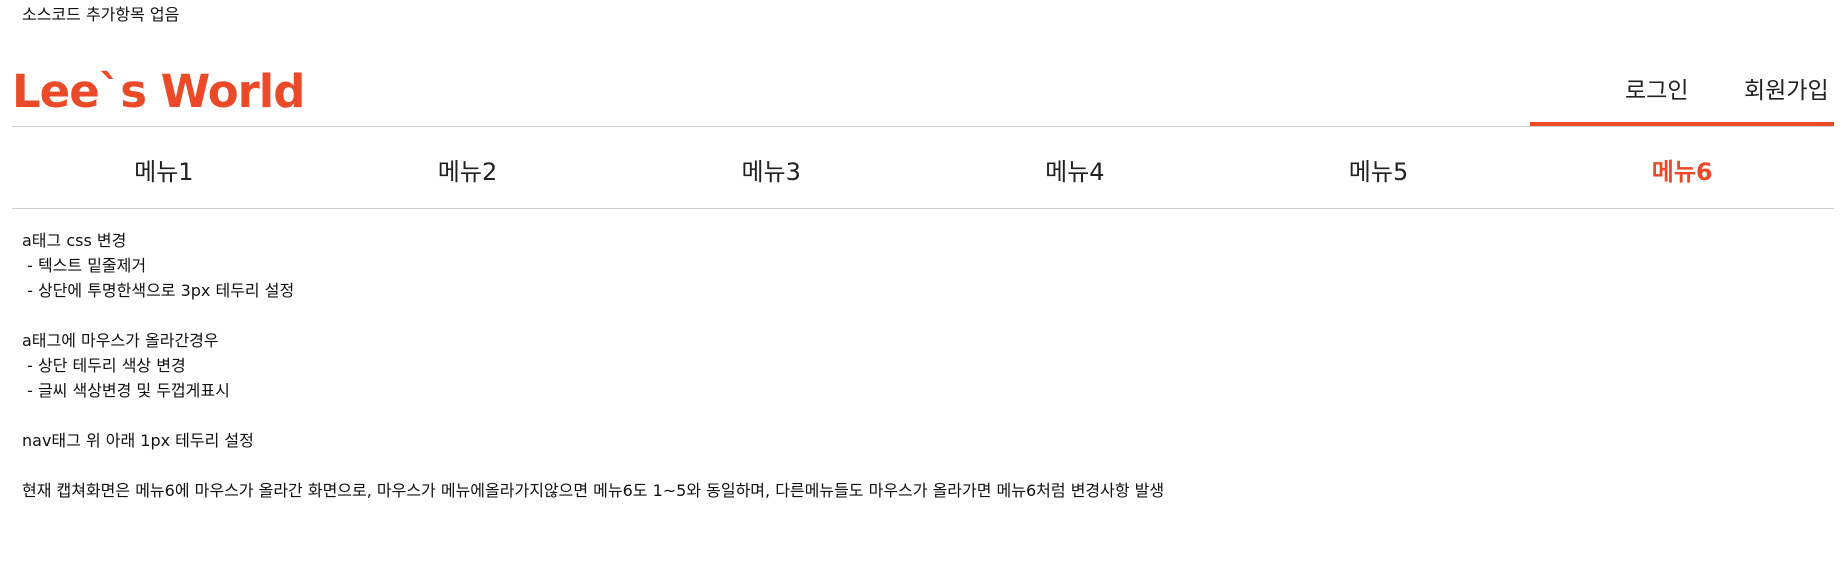 This screenshot has height=581, width=1844. Describe the element at coordinates (1075, 168) in the screenshot. I see `nav-item-menu4: 메뉴4` at that location.